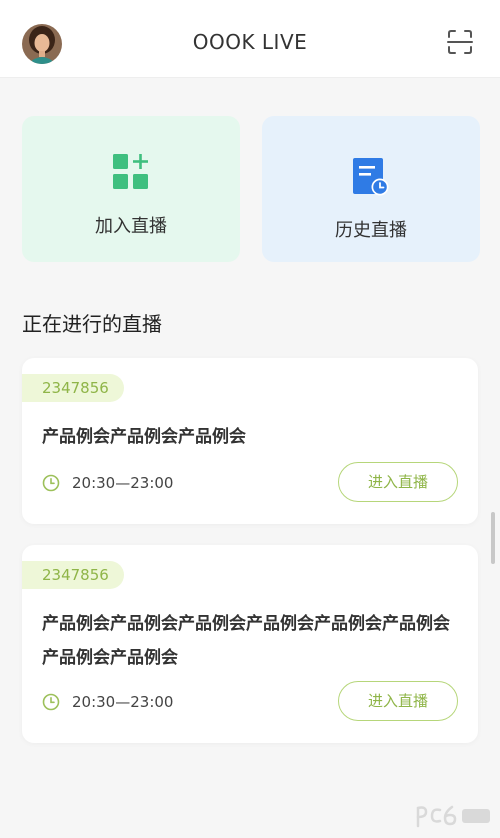 The height and width of the screenshot is (838, 500). What do you see at coordinates (250, 42) in the screenshot?
I see `app-title: OOOK LIVE` at bounding box center [250, 42].